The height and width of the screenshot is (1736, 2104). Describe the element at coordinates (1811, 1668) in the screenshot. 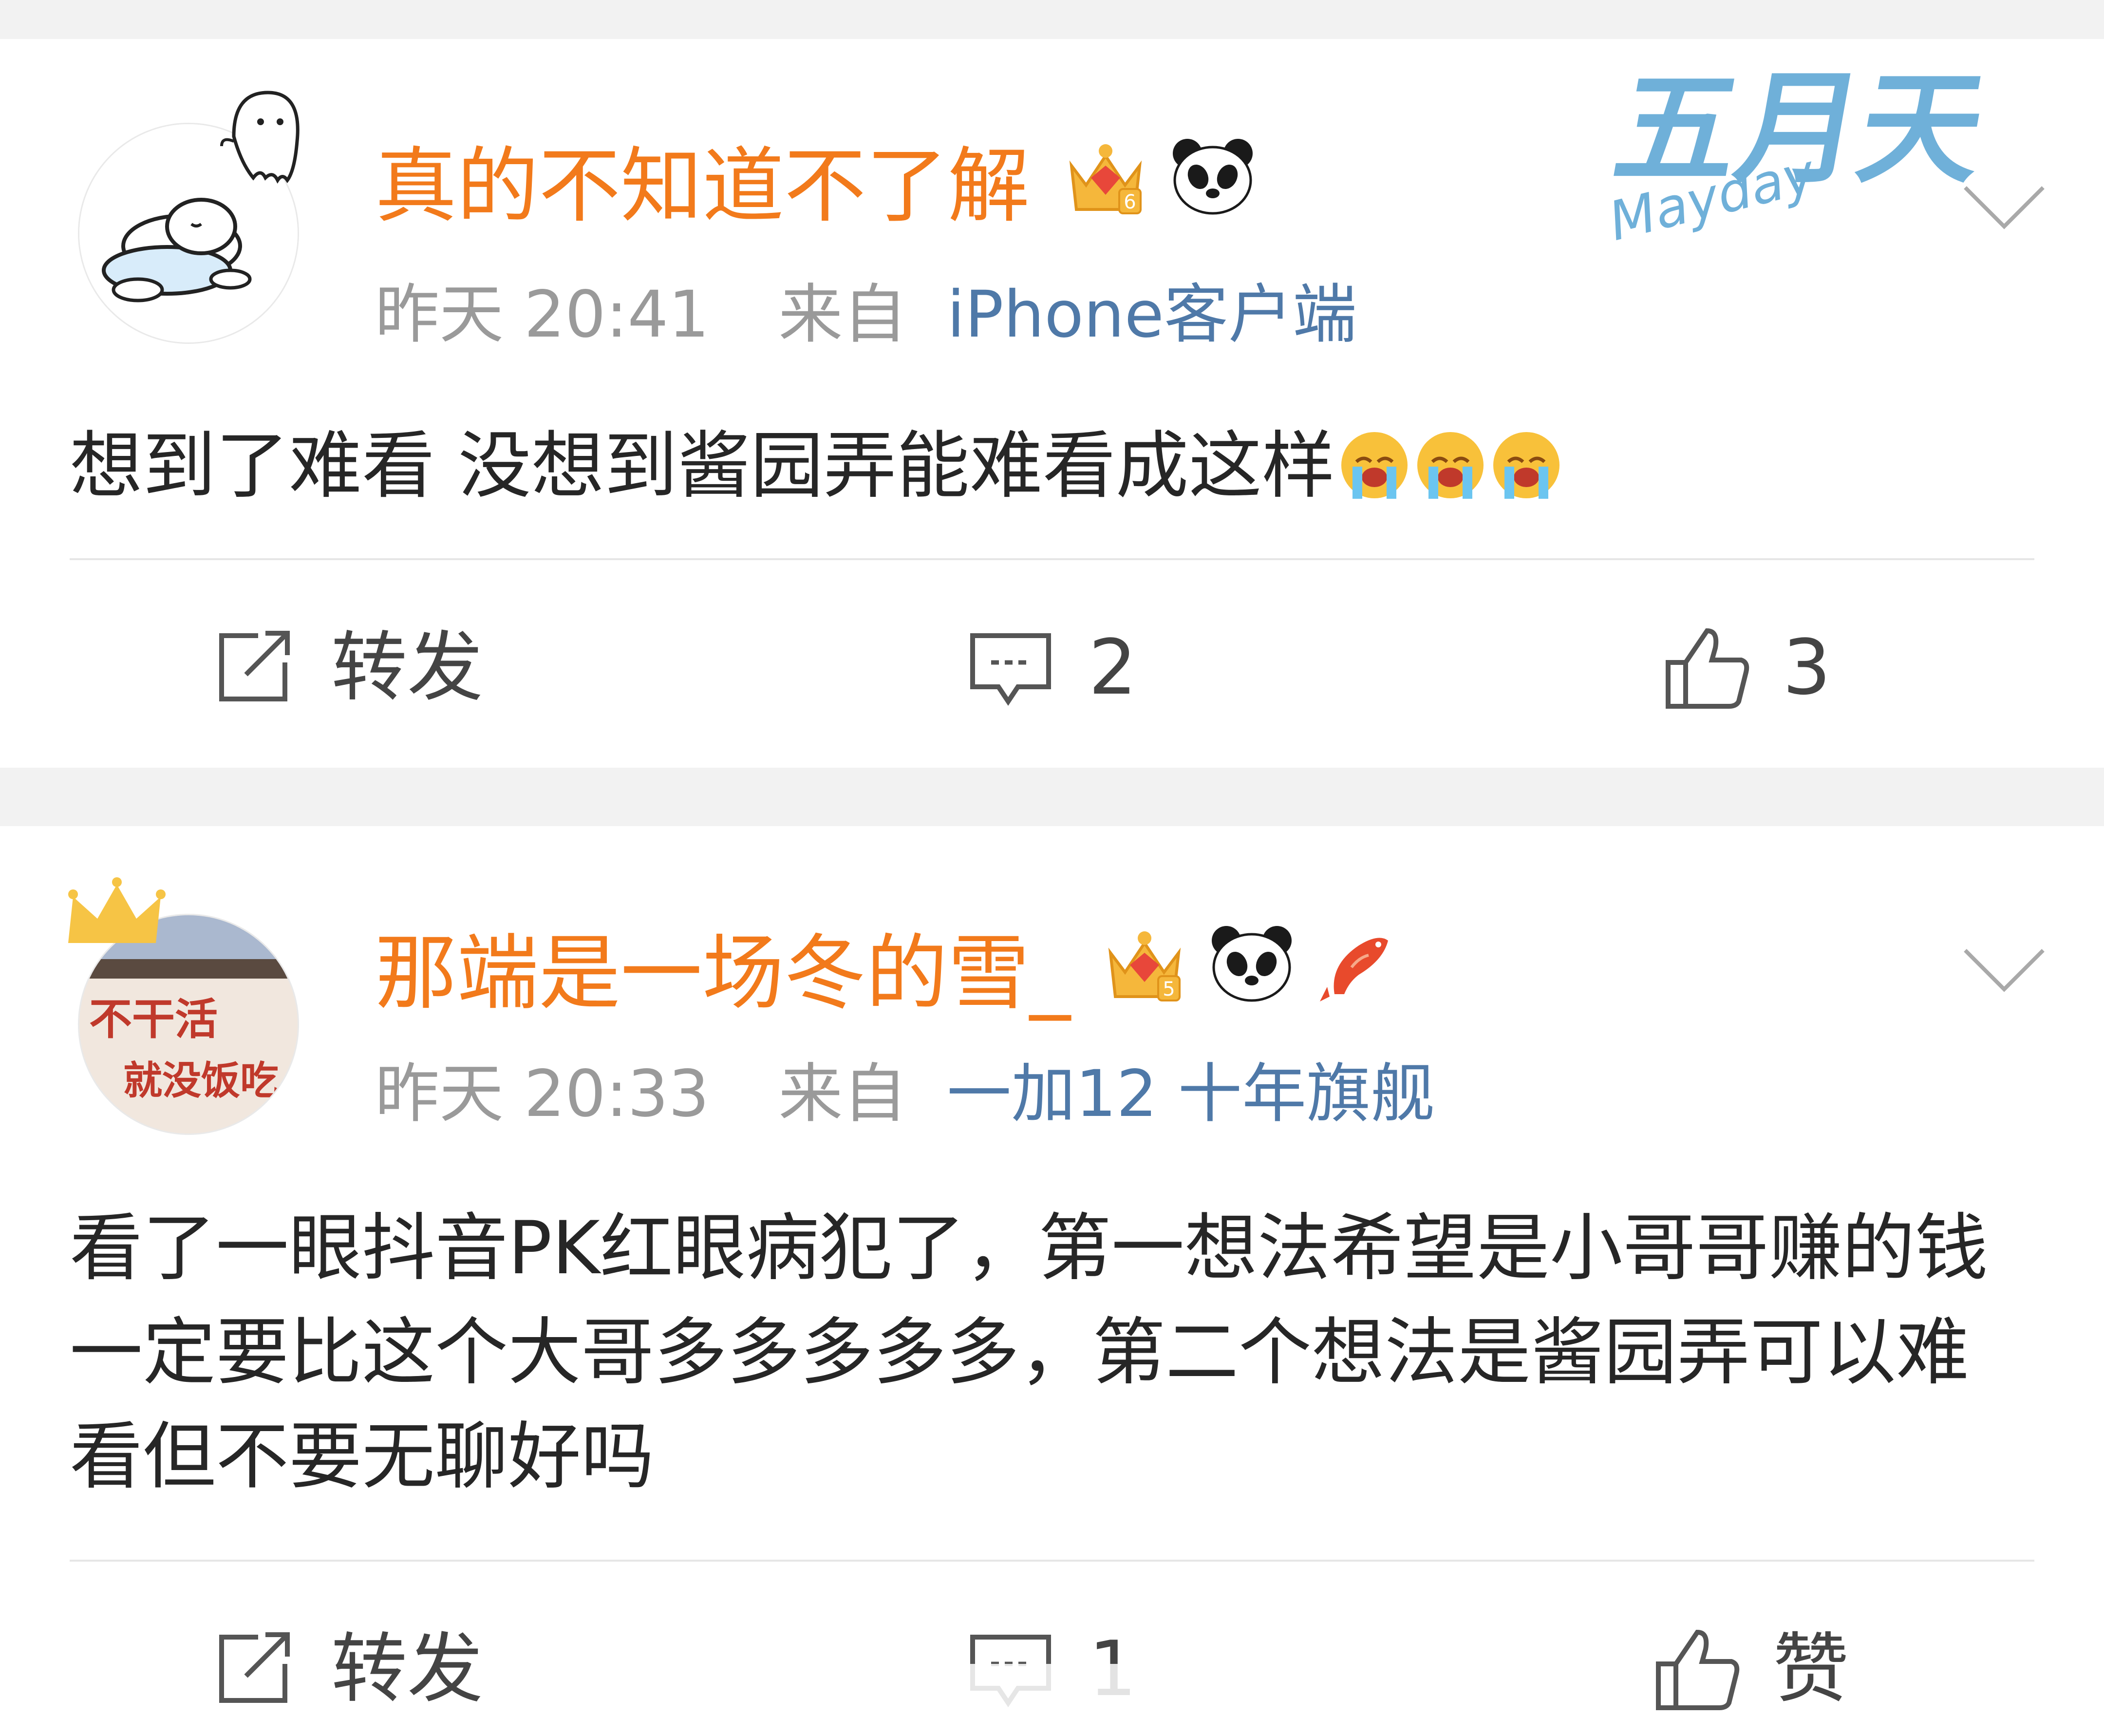

I see `like-label: 赞` at that location.